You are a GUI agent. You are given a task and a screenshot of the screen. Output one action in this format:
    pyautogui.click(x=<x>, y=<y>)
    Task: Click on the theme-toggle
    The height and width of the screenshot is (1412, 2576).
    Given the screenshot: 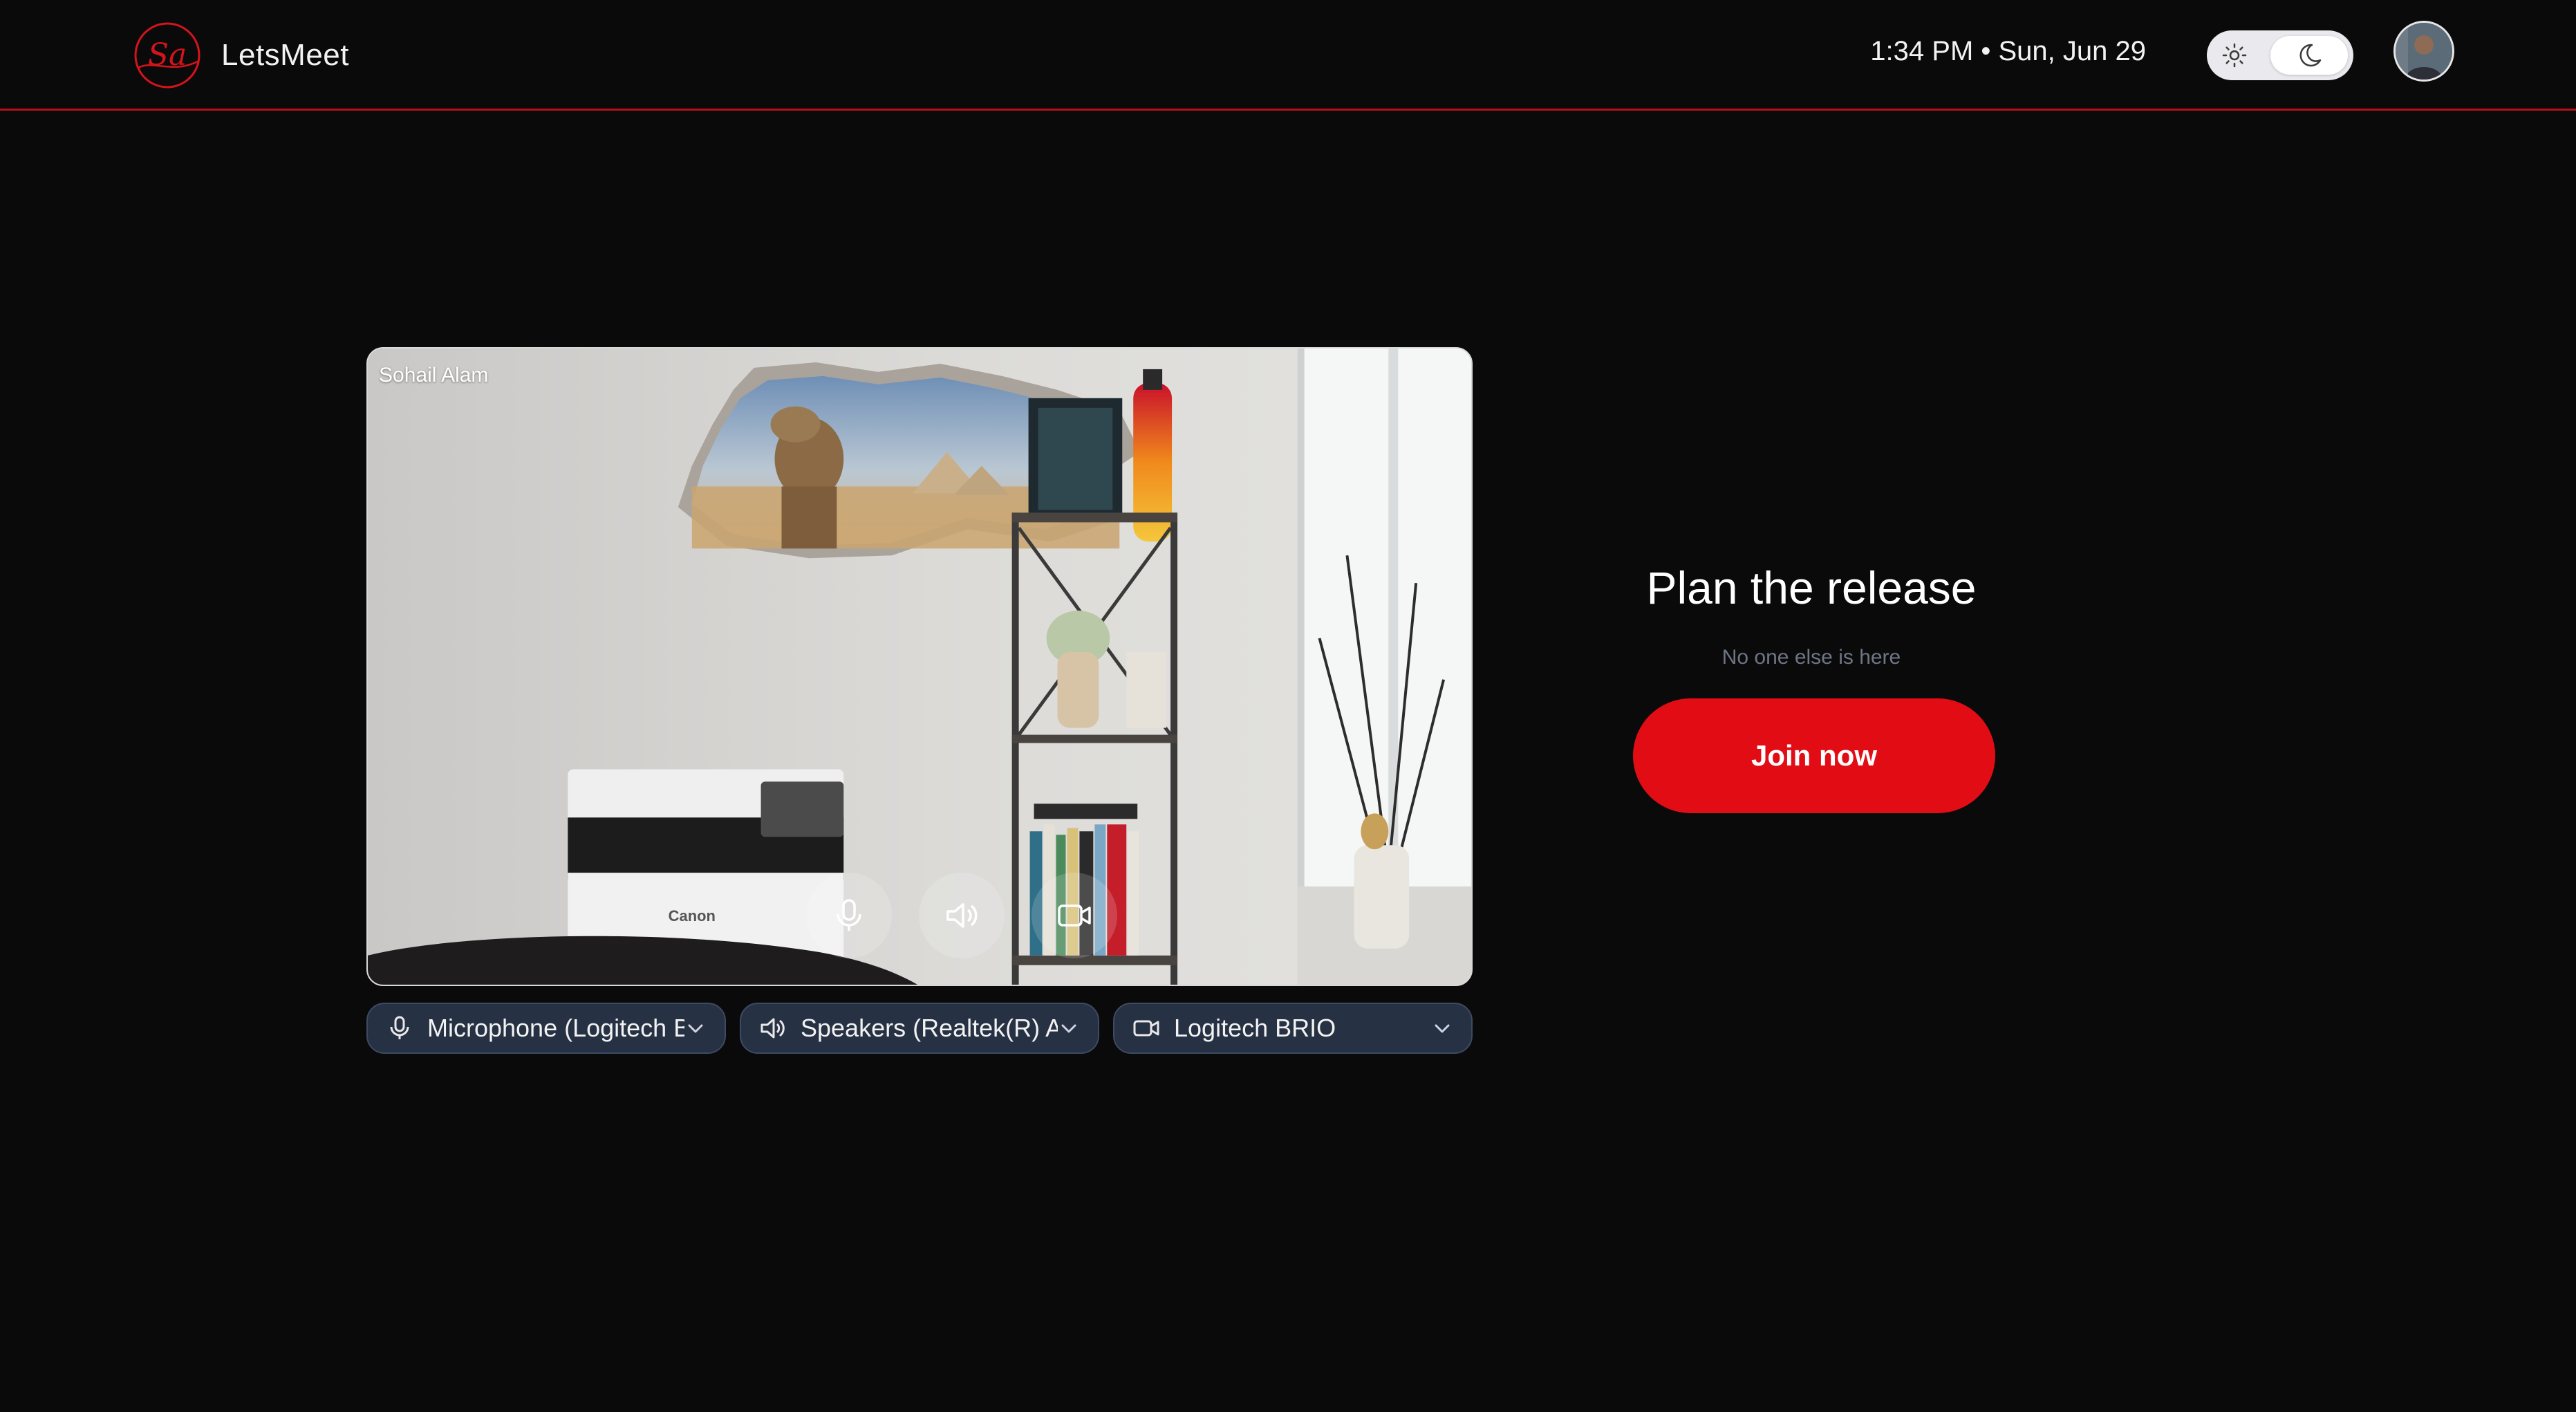 What is the action you would take?
    pyautogui.click(x=2280, y=55)
    